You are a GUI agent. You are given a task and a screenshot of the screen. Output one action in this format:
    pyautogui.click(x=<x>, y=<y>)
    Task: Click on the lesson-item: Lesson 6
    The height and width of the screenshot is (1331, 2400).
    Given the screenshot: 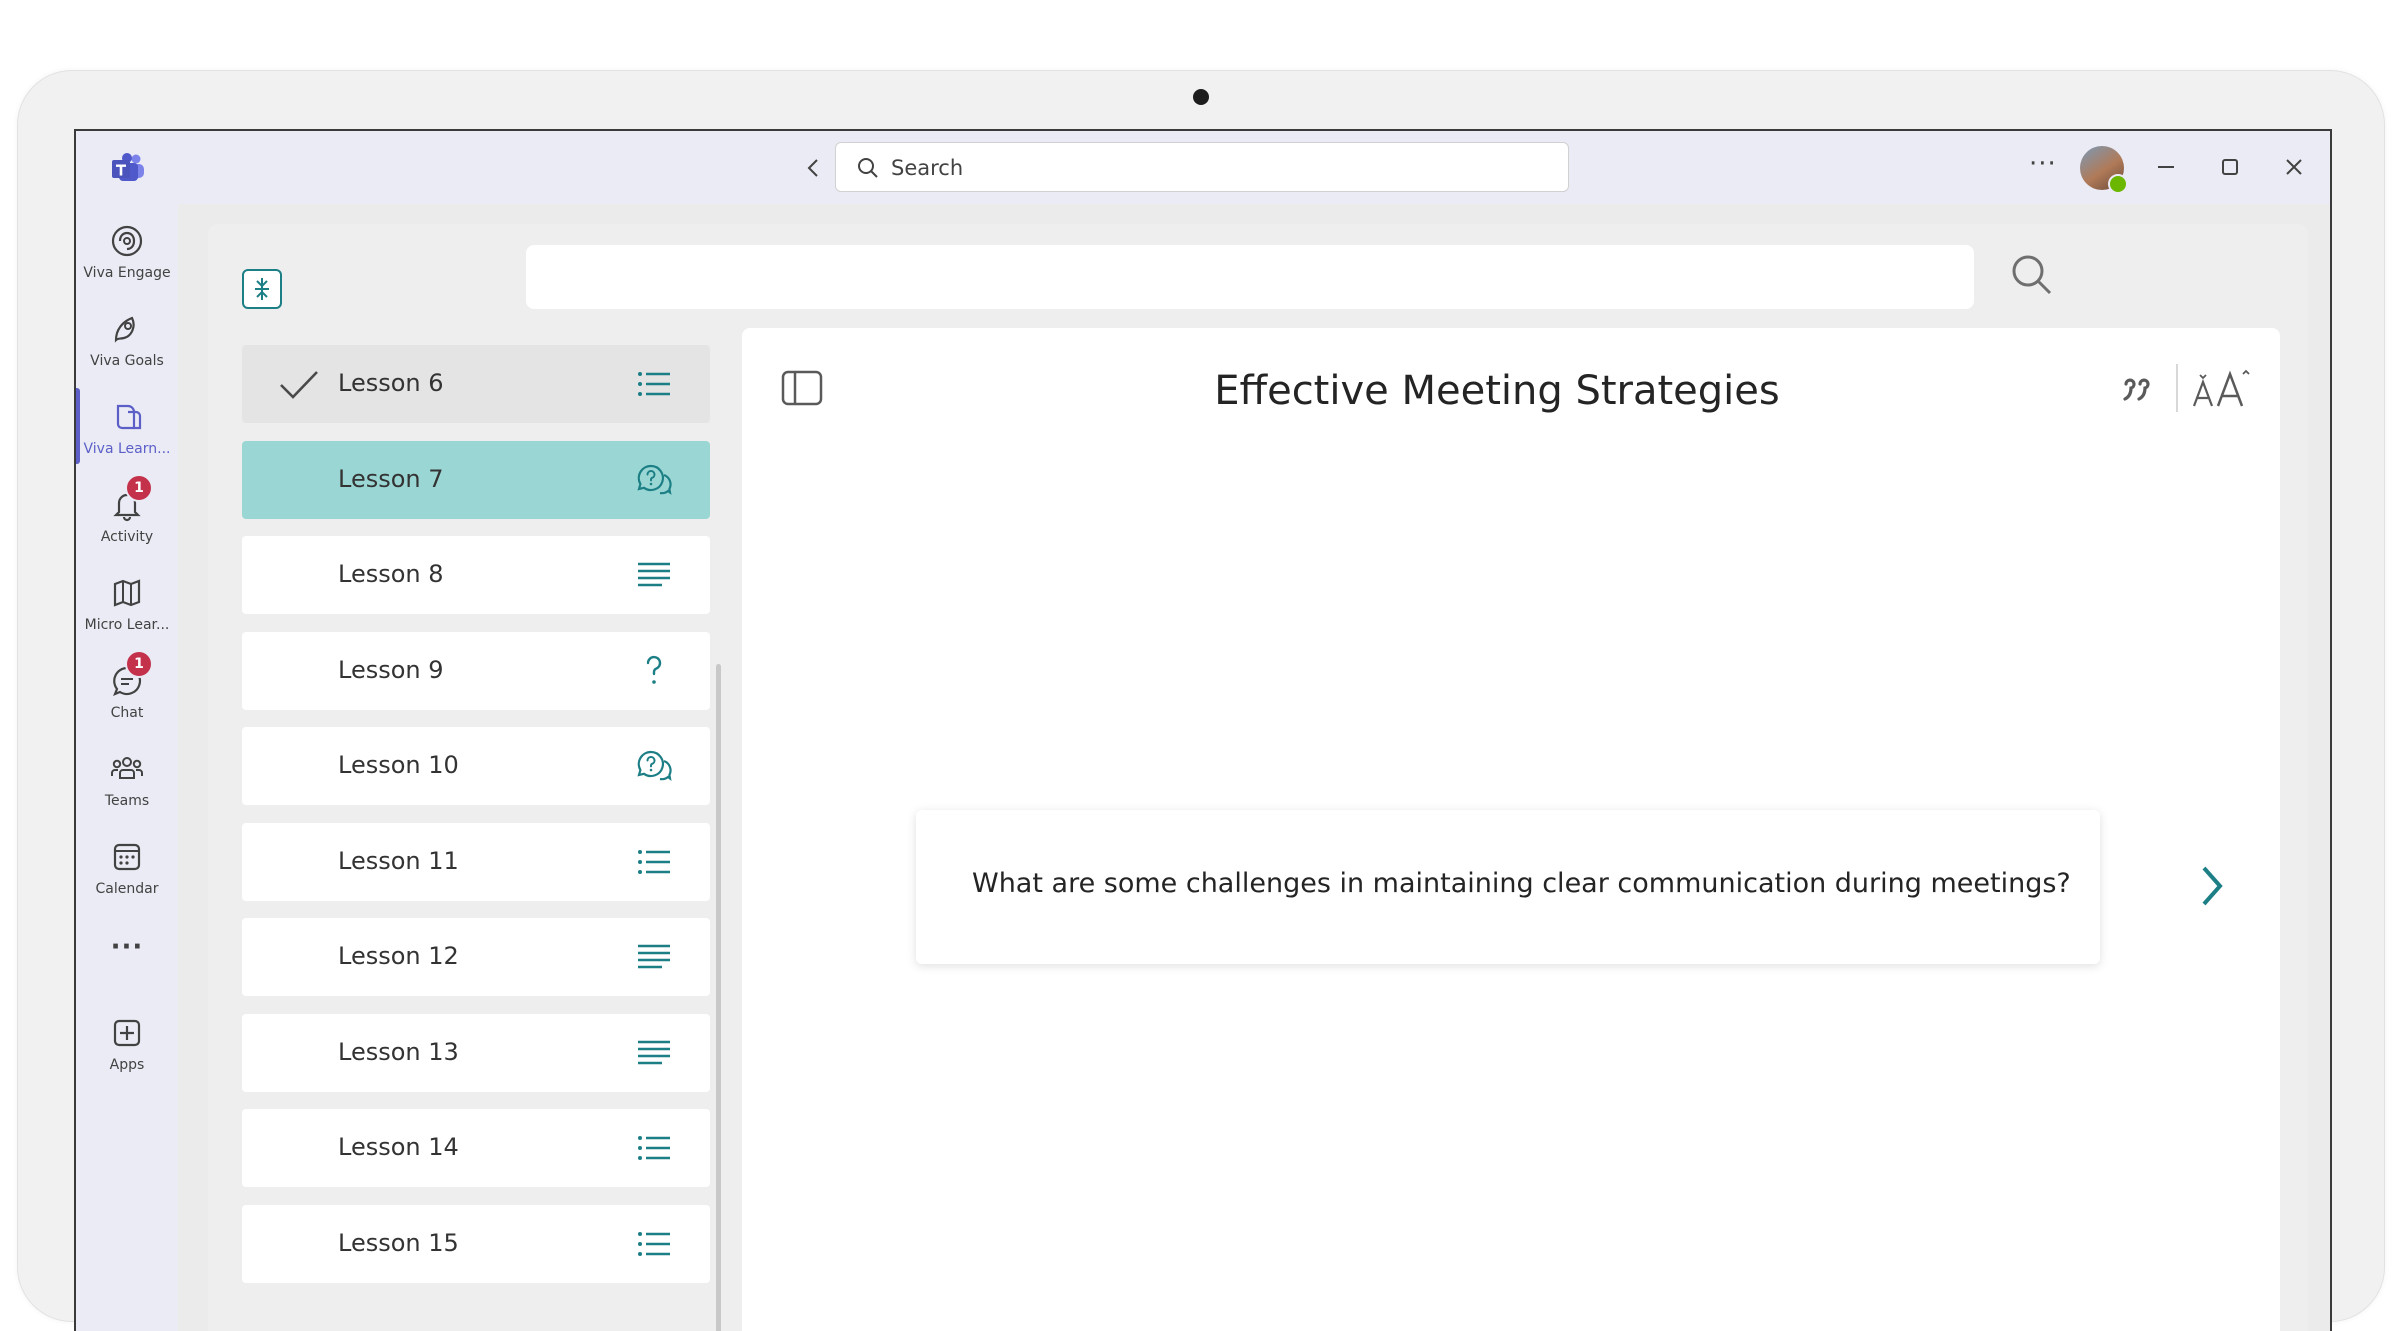 What is the action you would take?
    pyautogui.click(x=476, y=384)
    